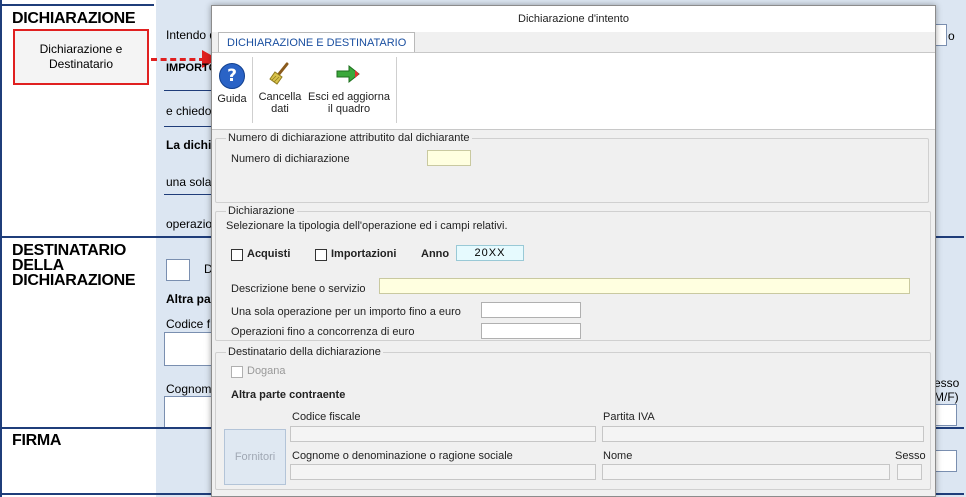  I want to click on altra-parte-label: Altra parte contraente, so click(288, 395).